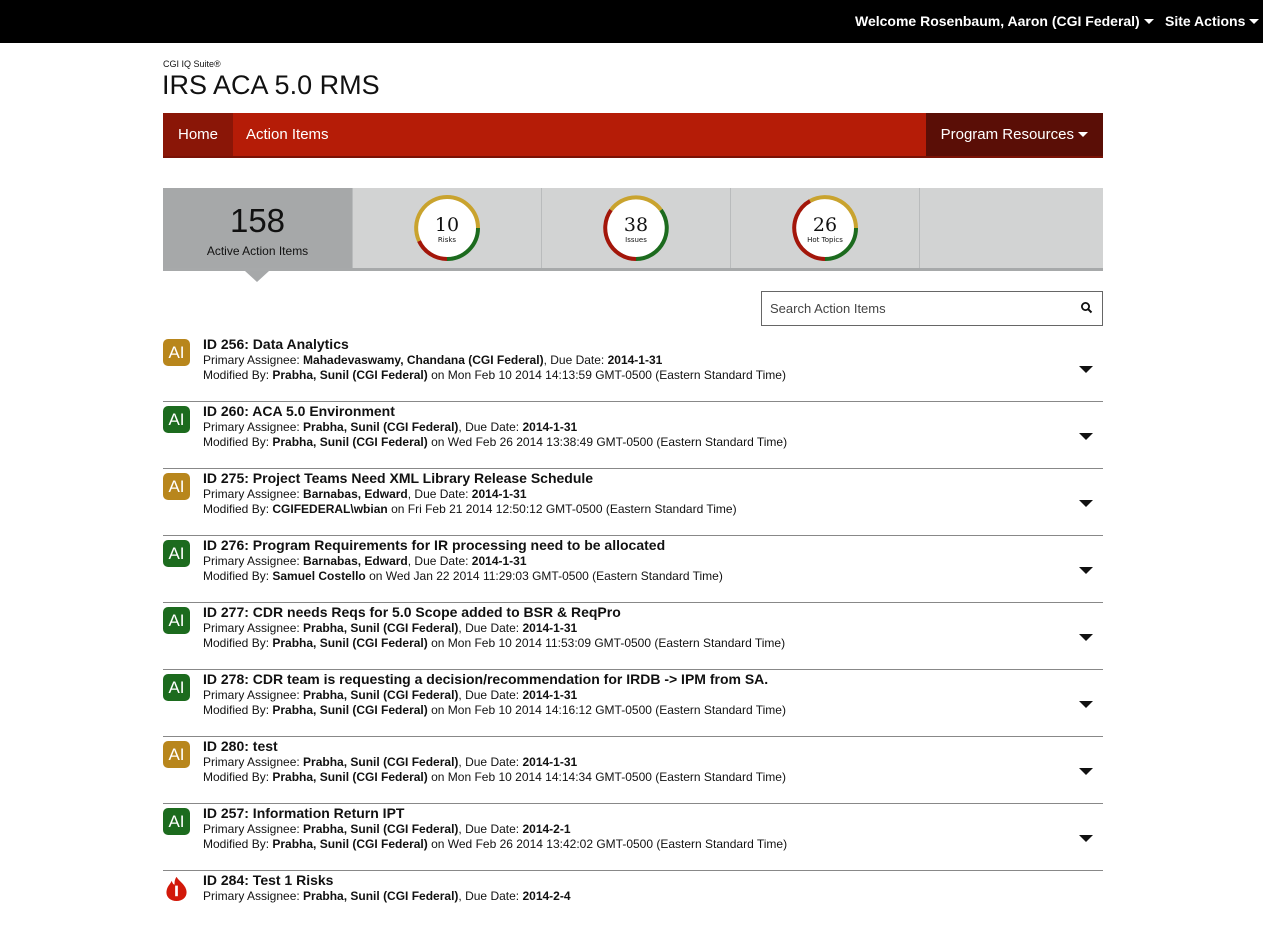  I want to click on issues-count: 38, so click(636, 225).